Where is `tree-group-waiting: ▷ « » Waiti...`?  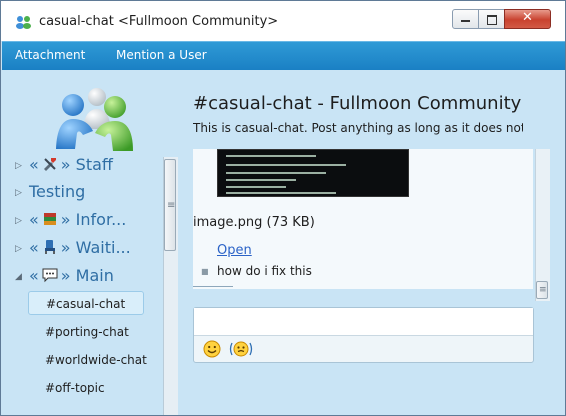
tree-group-waiting: ▷ « » Waiti... is located at coordinates (90, 250).